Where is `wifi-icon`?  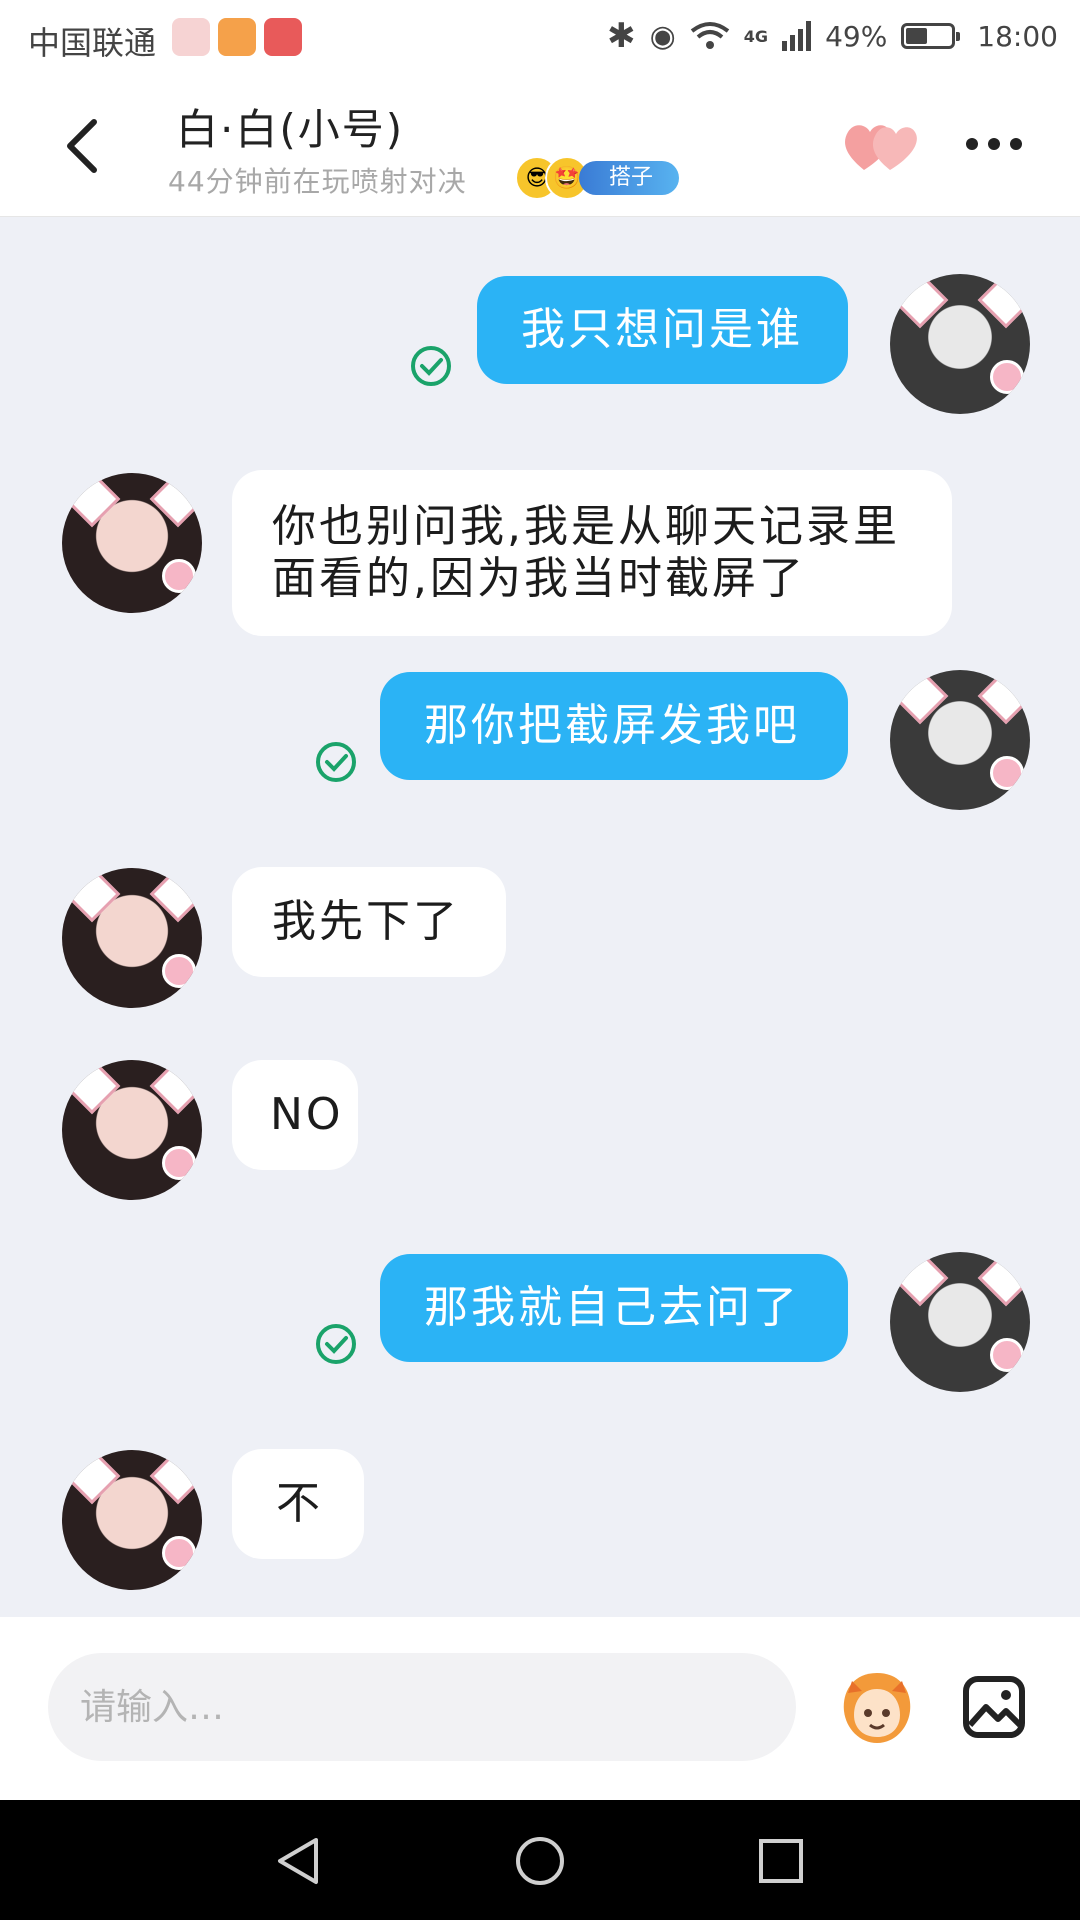
wifi-icon is located at coordinates (710, 35).